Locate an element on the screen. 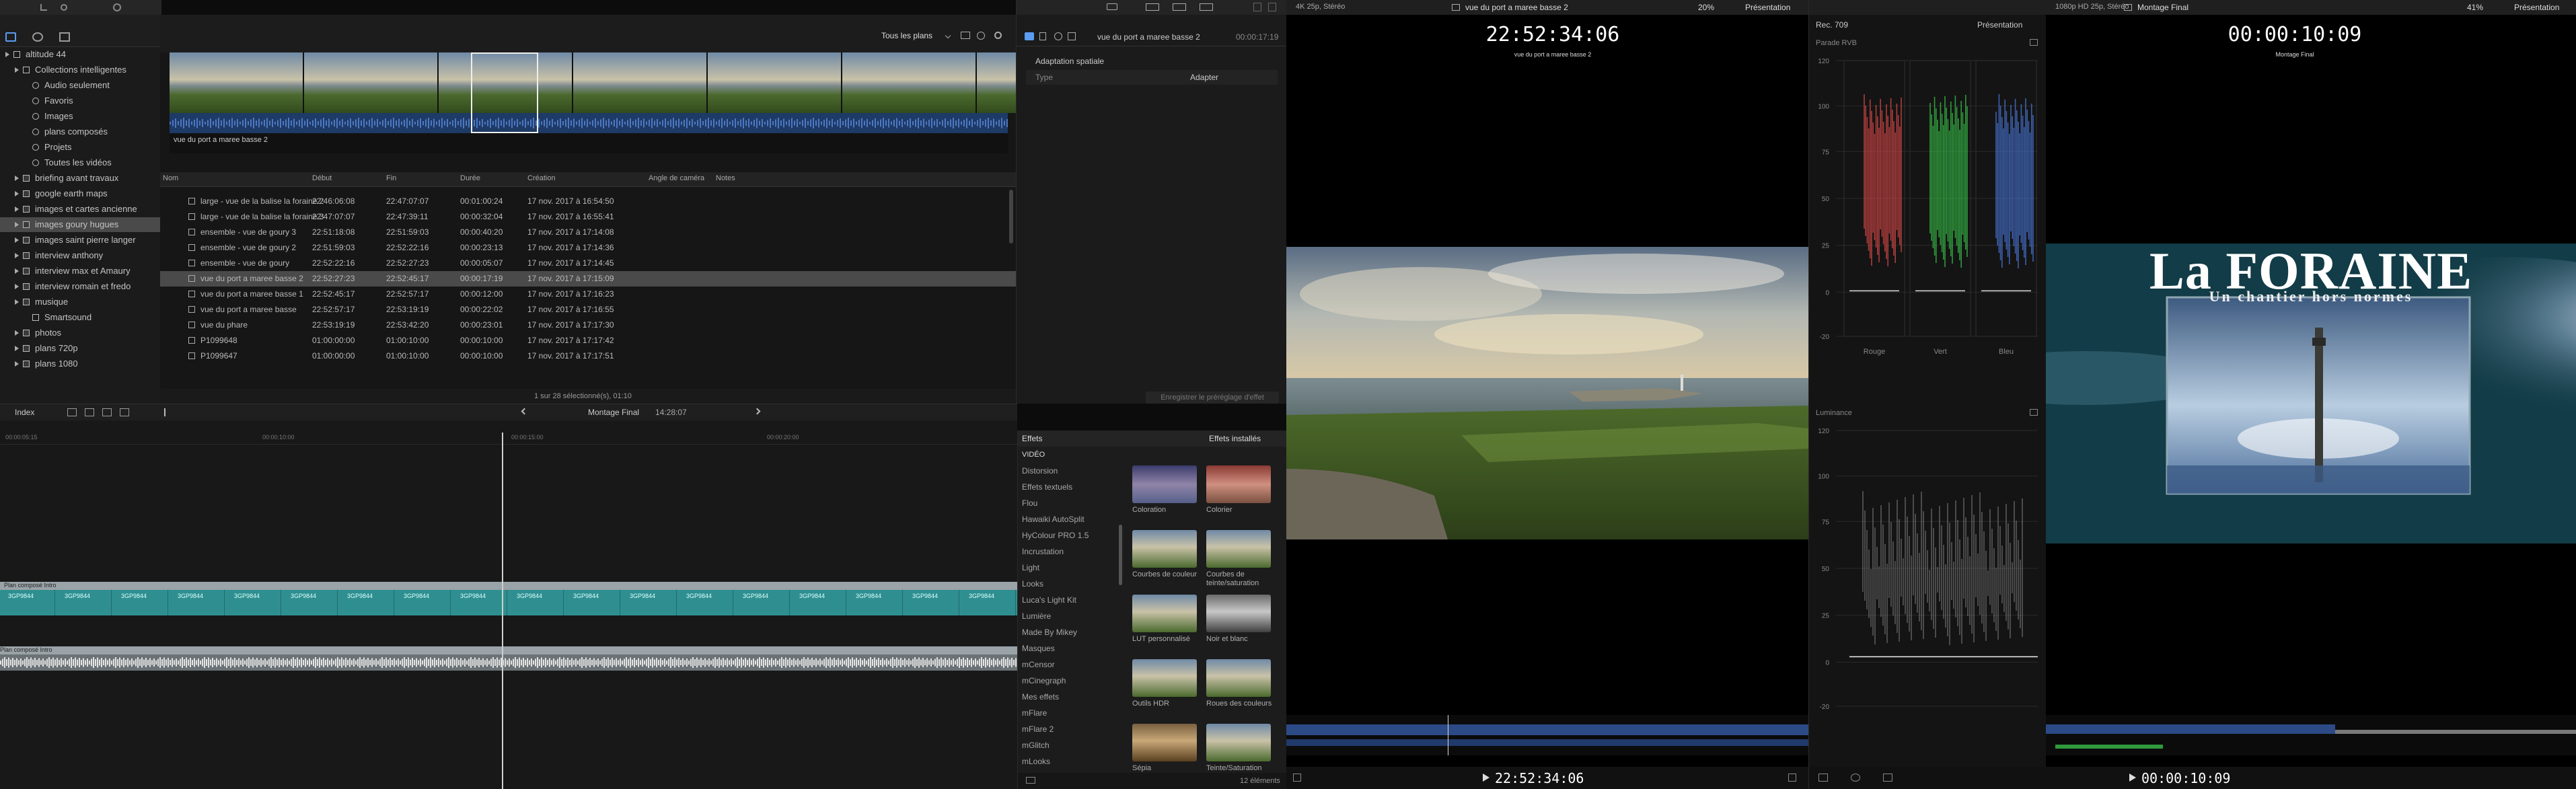  effects-category-item: mLooks is located at coordinates (1068, 761).